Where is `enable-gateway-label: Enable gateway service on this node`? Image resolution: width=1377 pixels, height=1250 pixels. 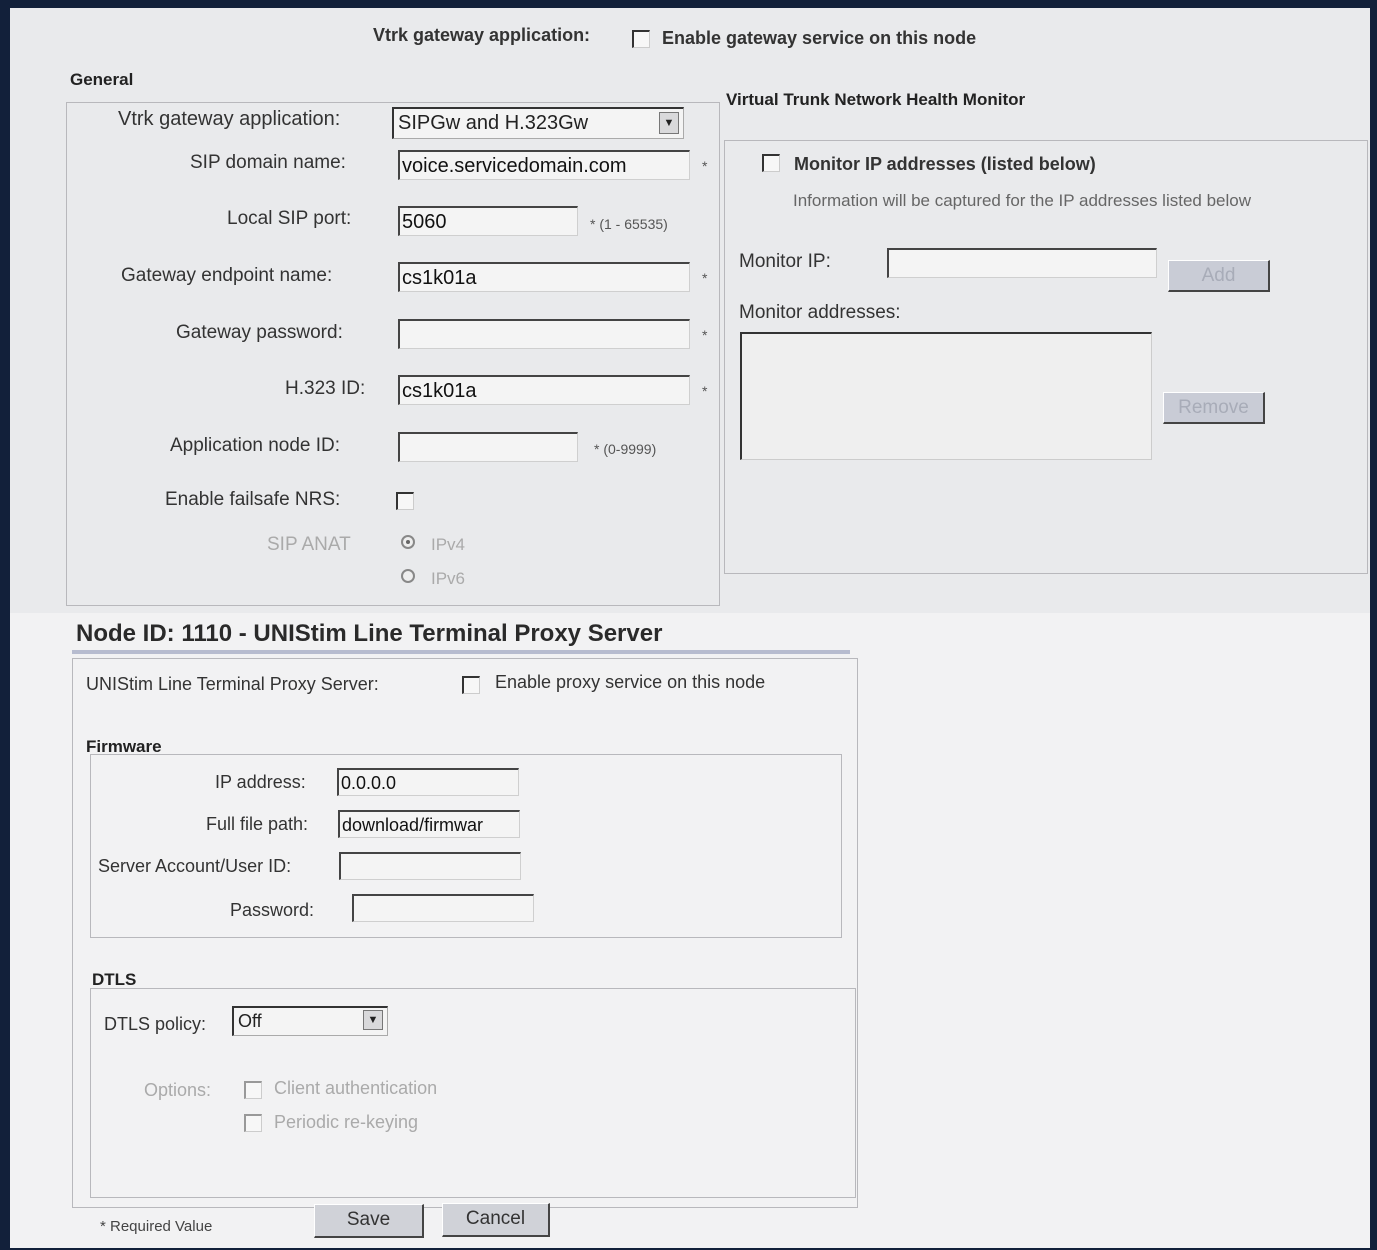 enable-gateway-label: Enable gateway service on this node is located at coordinates (819, 38).